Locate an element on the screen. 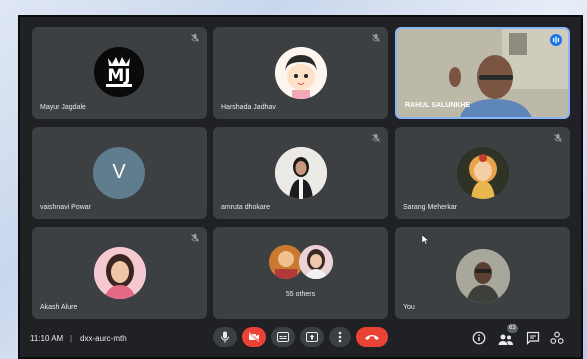 This screenshot has width=587, height=359. activities-icon is located at coordinates (557, 337).